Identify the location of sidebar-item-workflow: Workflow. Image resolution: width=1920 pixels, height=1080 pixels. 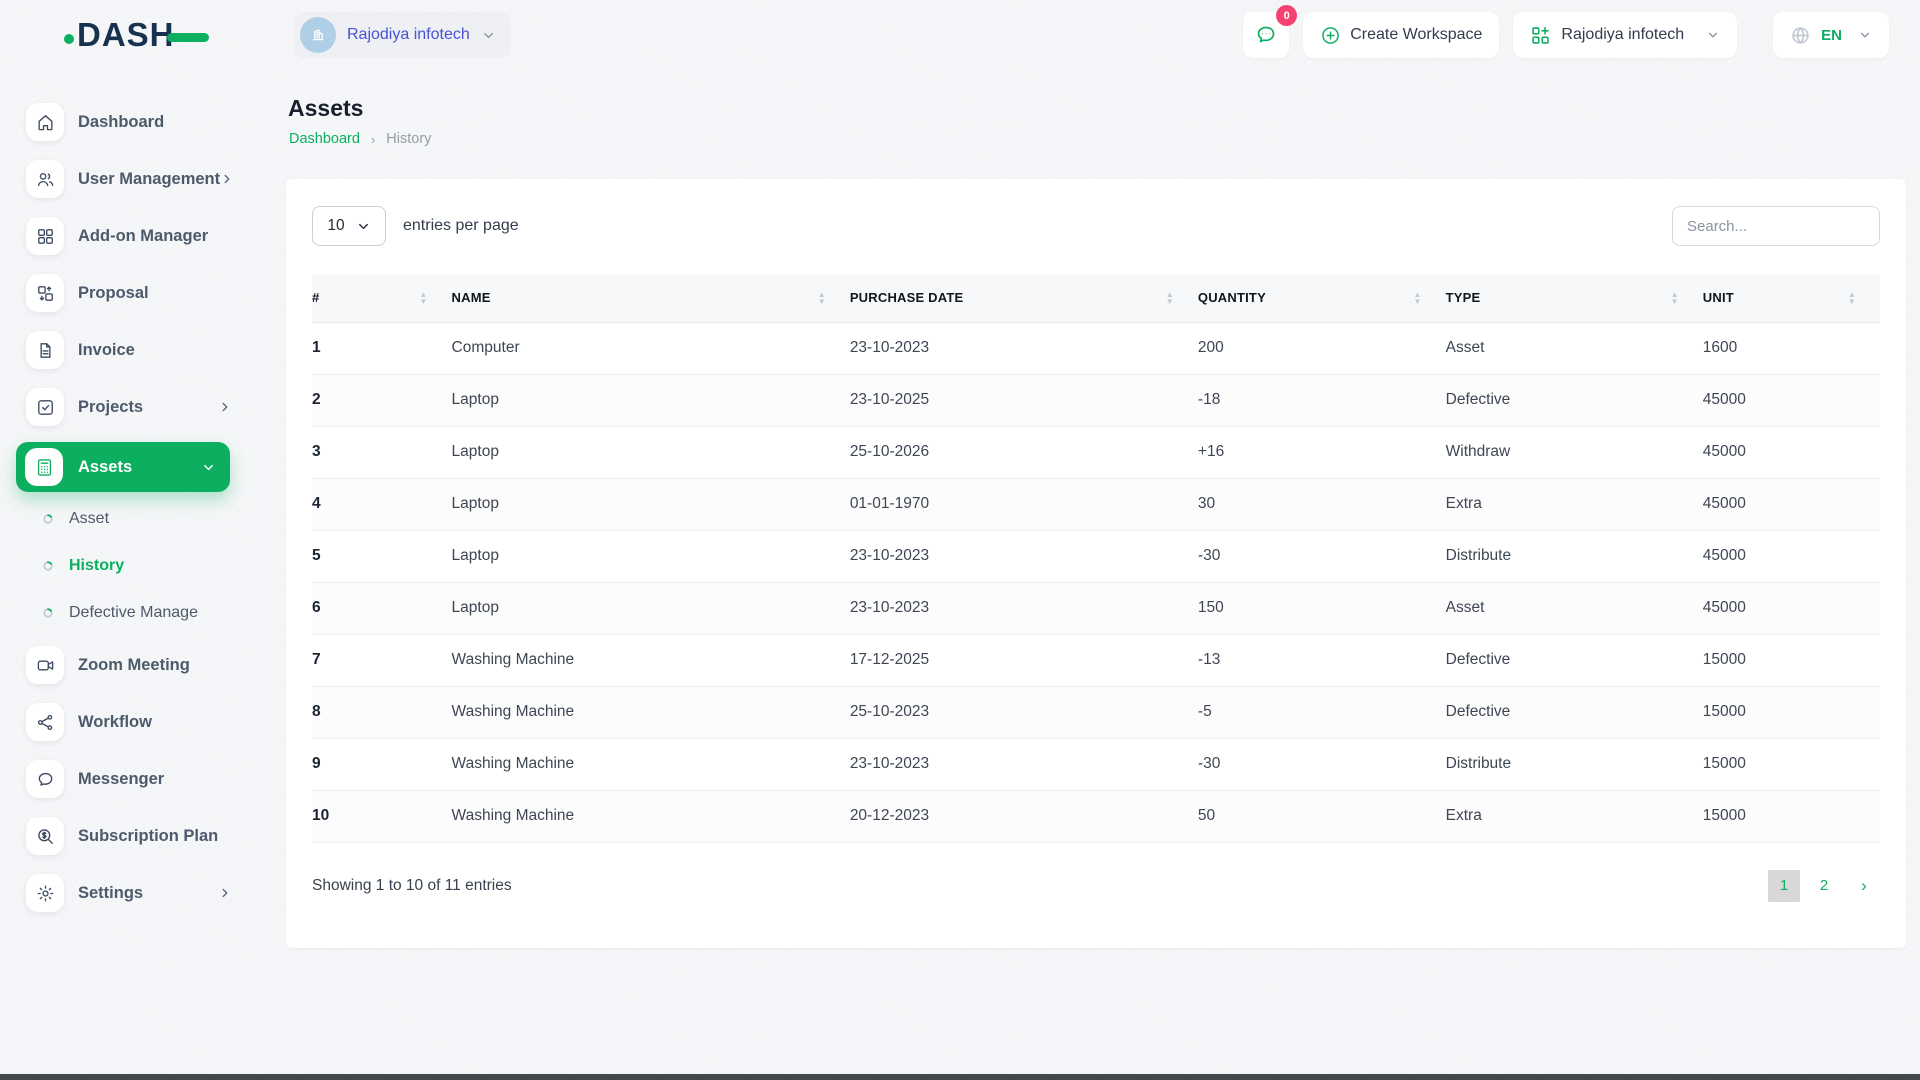
(129, 722).